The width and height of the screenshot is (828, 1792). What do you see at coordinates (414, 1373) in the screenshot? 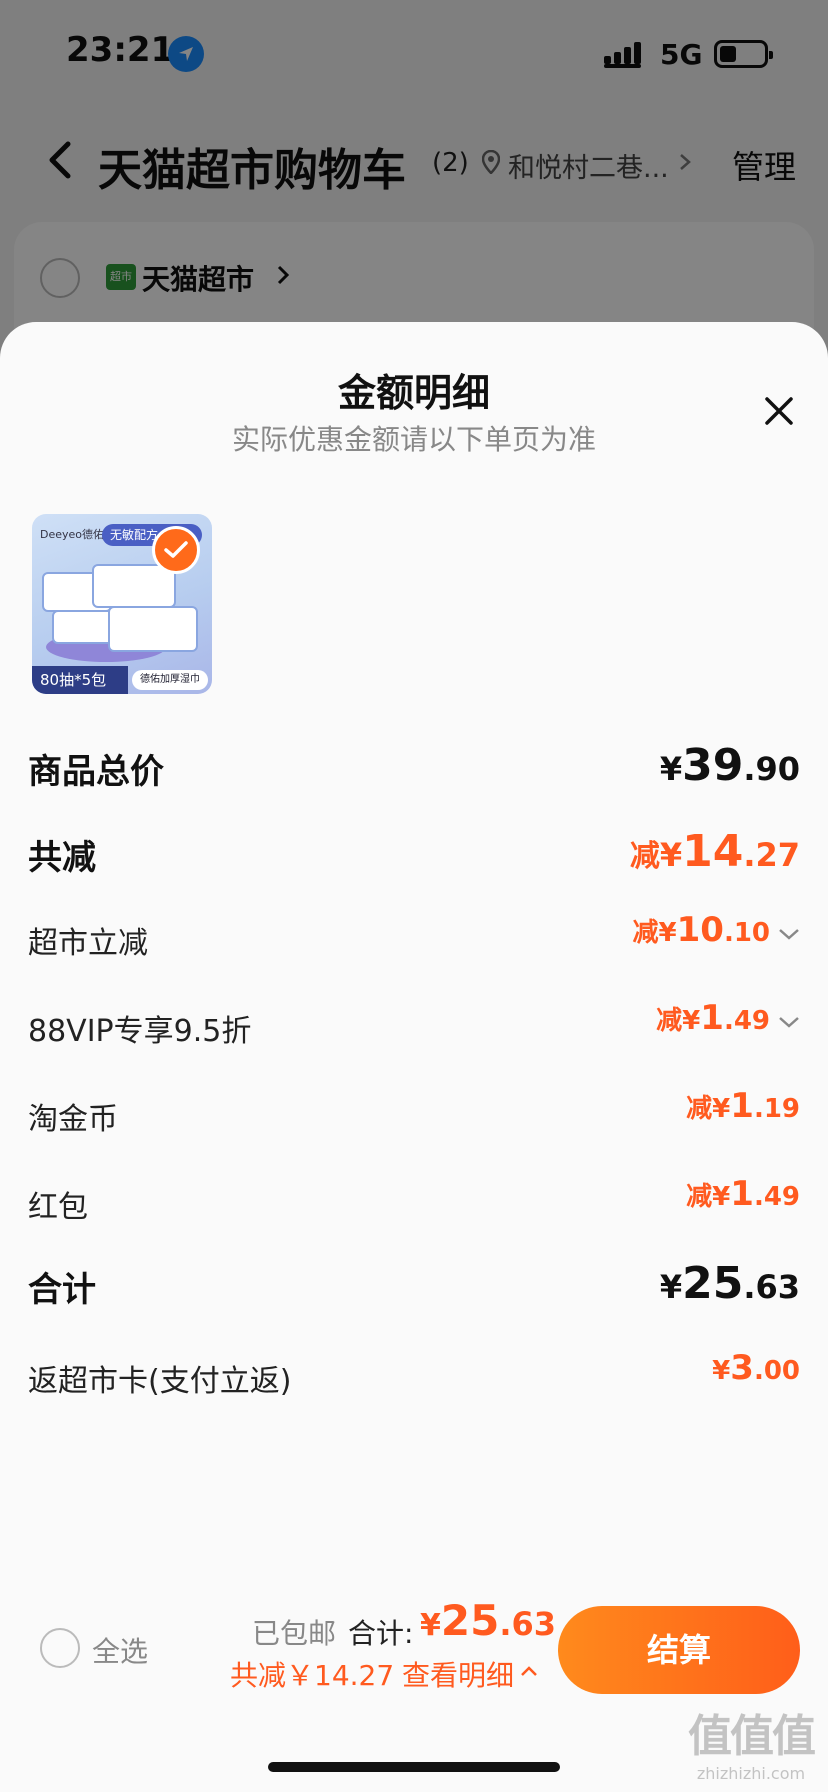
I see `row-cashback-card: 返超市卡(支付立返) ¥3.00` at bounding box center [414, 1373].